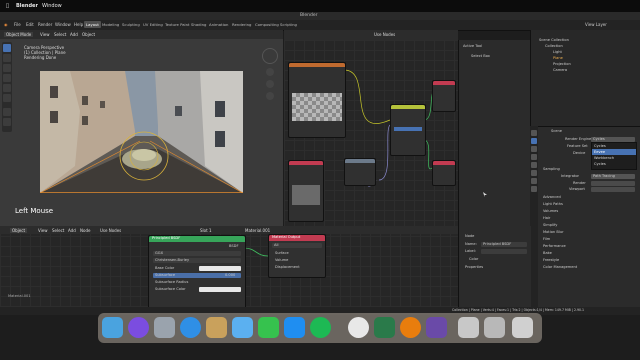 The image size is (640, 360). I want to click on window-menu: Window, so click(52, 6).